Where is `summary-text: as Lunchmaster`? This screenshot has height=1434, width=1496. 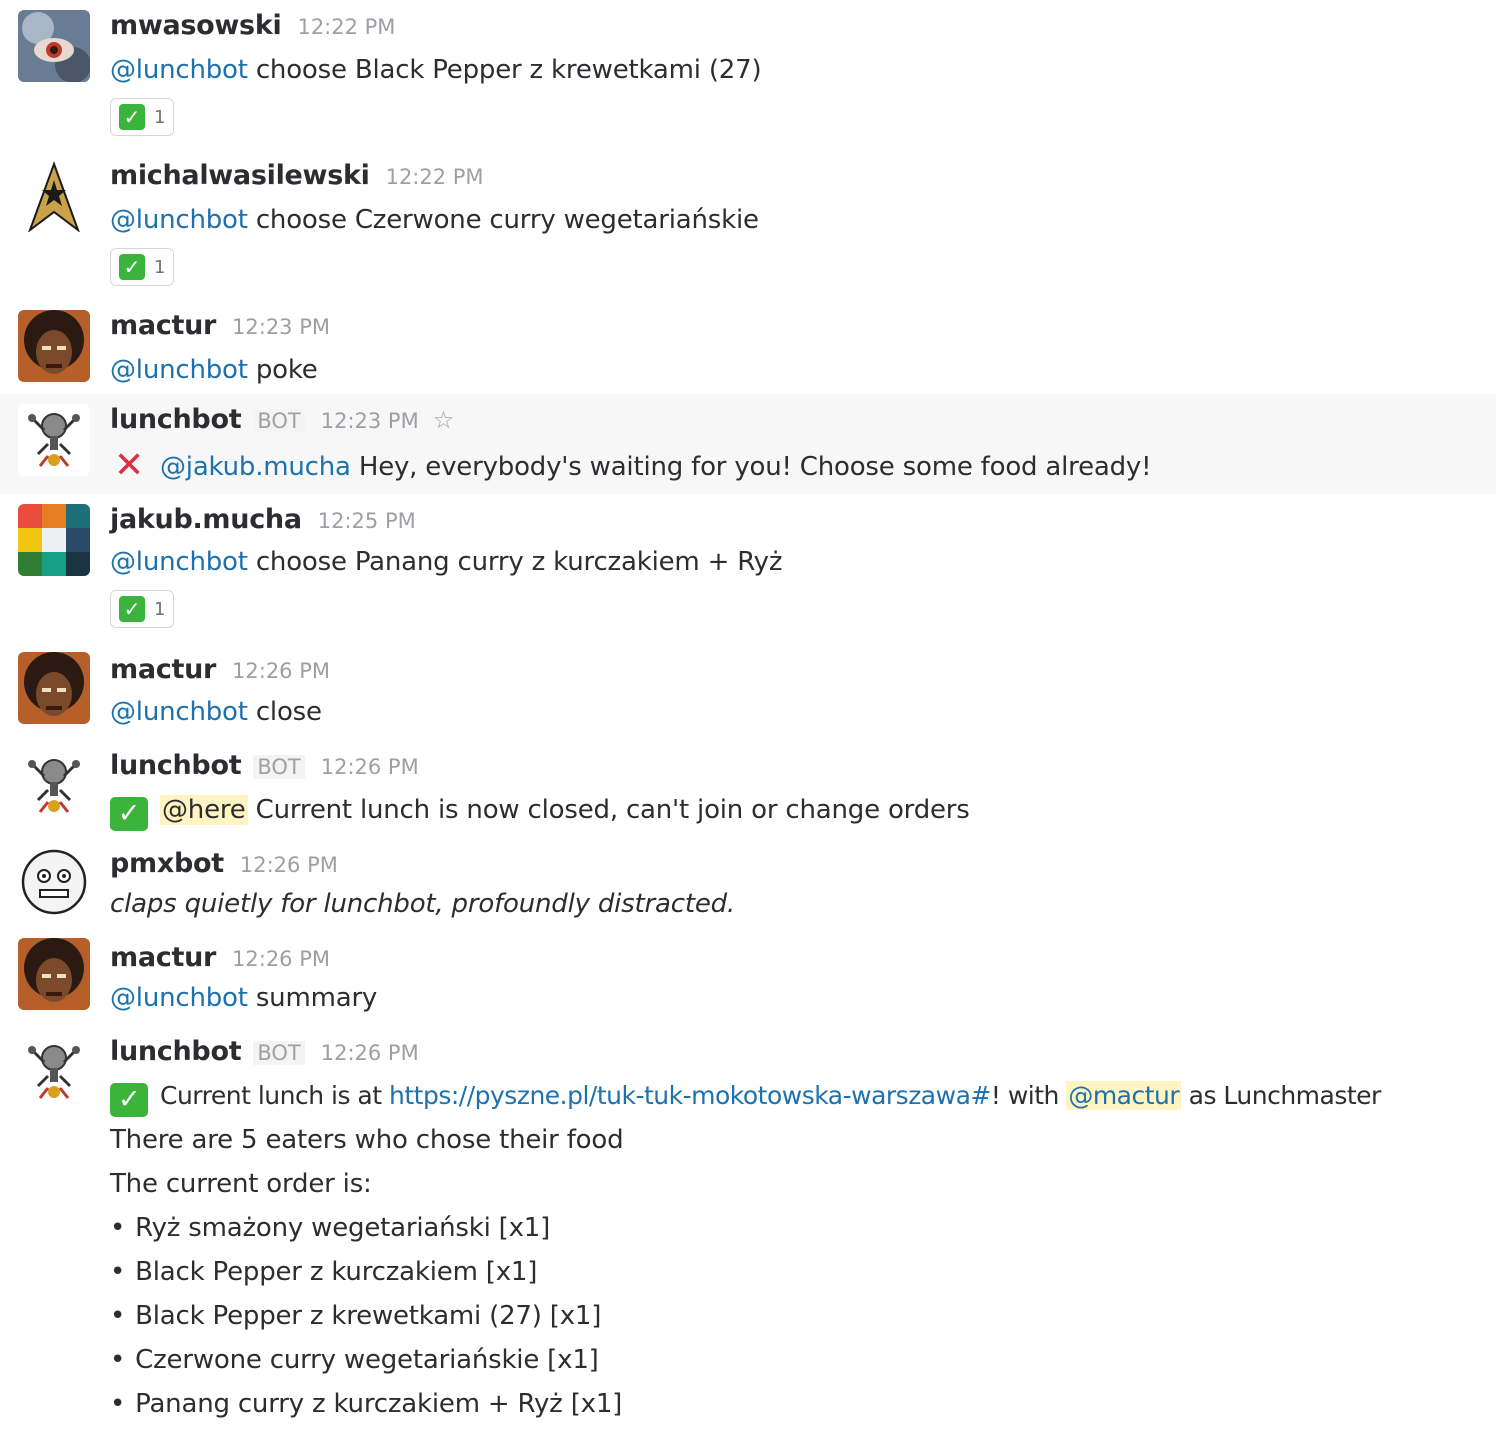
summary-text: as Lunchmaster is located at coordinates (1281, 1095).